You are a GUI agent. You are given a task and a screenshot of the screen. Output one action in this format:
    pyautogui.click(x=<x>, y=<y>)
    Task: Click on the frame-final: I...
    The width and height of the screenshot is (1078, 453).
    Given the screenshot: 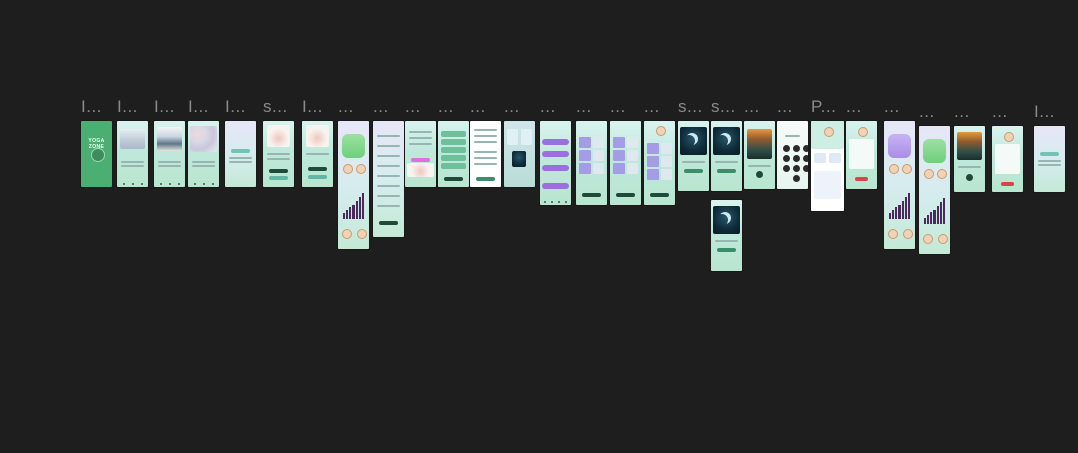 What is the action you would take?
    pyautogui.click(x=1049, y=147)
    